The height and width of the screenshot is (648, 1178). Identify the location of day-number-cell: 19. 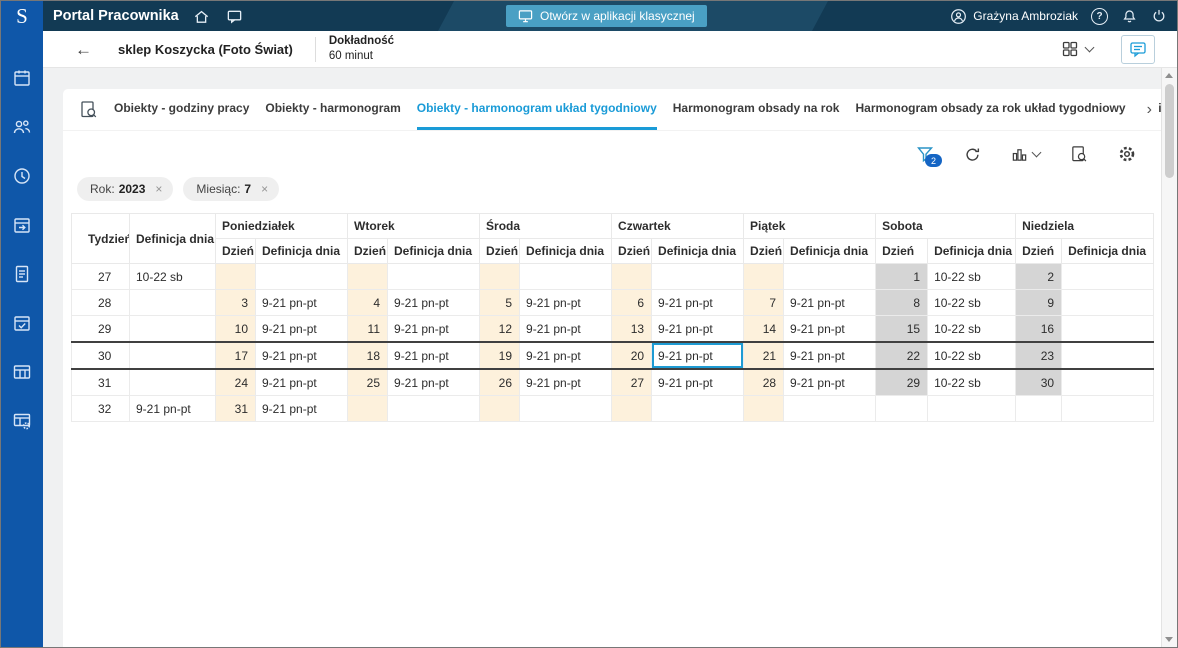
(500, 355).